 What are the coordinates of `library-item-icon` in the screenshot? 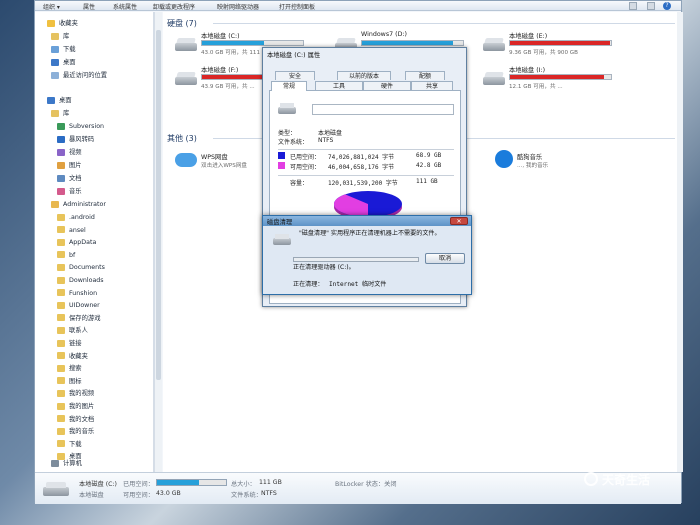 It's located at (61, 178).